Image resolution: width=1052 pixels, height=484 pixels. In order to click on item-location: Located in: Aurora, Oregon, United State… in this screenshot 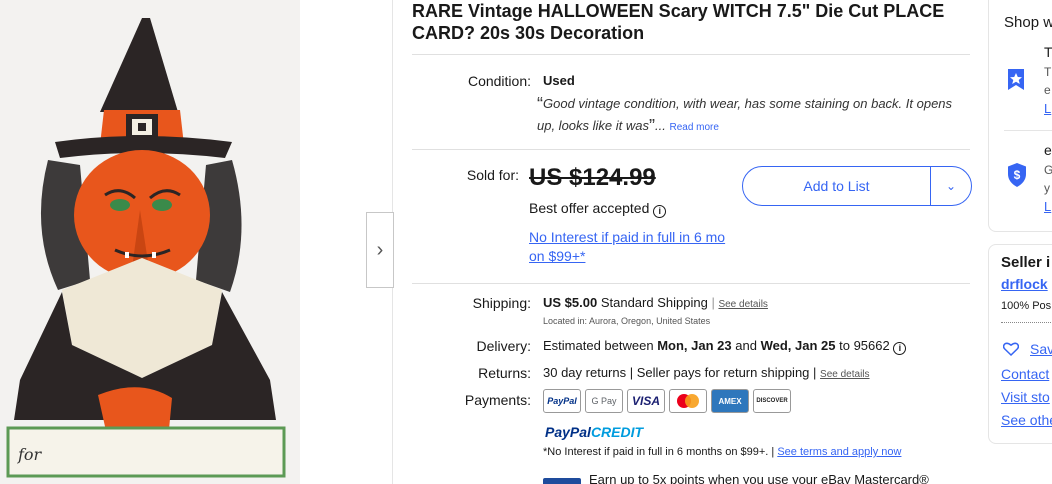, I will do `click(627, 321)`.